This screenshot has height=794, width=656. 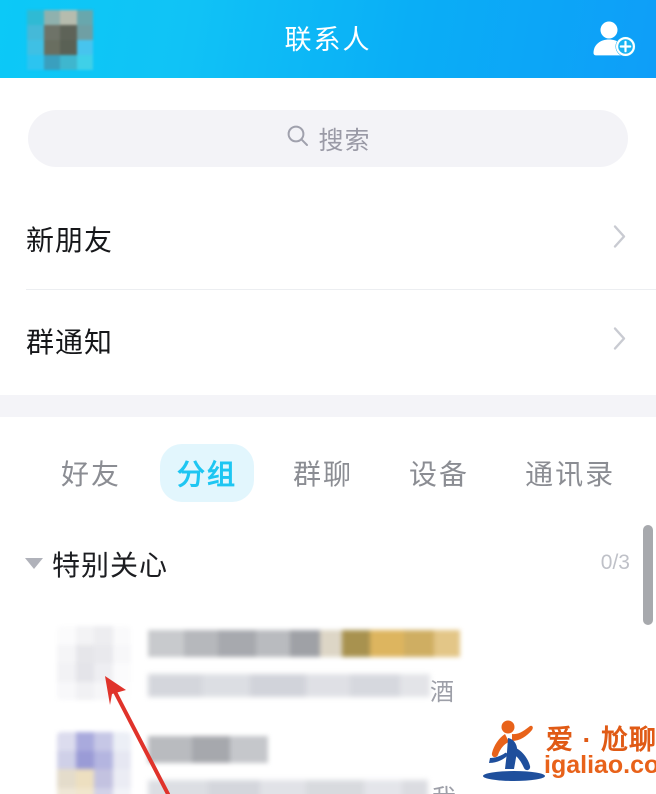 I want to click on search-section: 搜索, so click(x=328, y=133).